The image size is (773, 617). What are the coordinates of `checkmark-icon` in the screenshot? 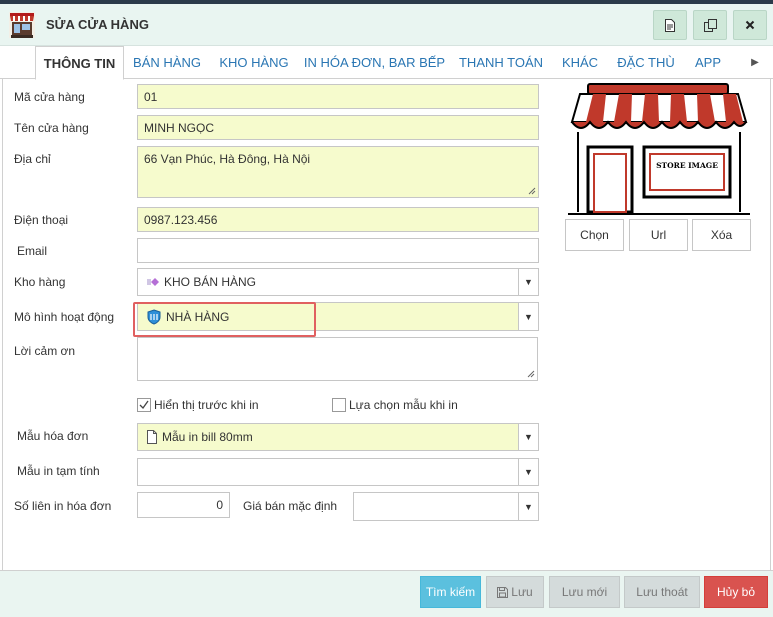 It's located at (144, 405).